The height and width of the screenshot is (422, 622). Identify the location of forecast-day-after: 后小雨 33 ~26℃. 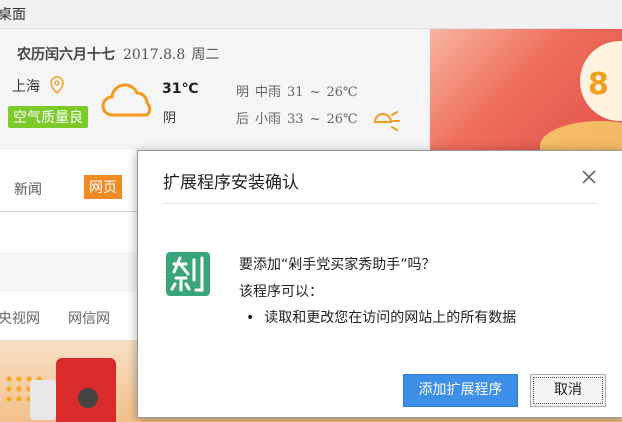
(300, 117).